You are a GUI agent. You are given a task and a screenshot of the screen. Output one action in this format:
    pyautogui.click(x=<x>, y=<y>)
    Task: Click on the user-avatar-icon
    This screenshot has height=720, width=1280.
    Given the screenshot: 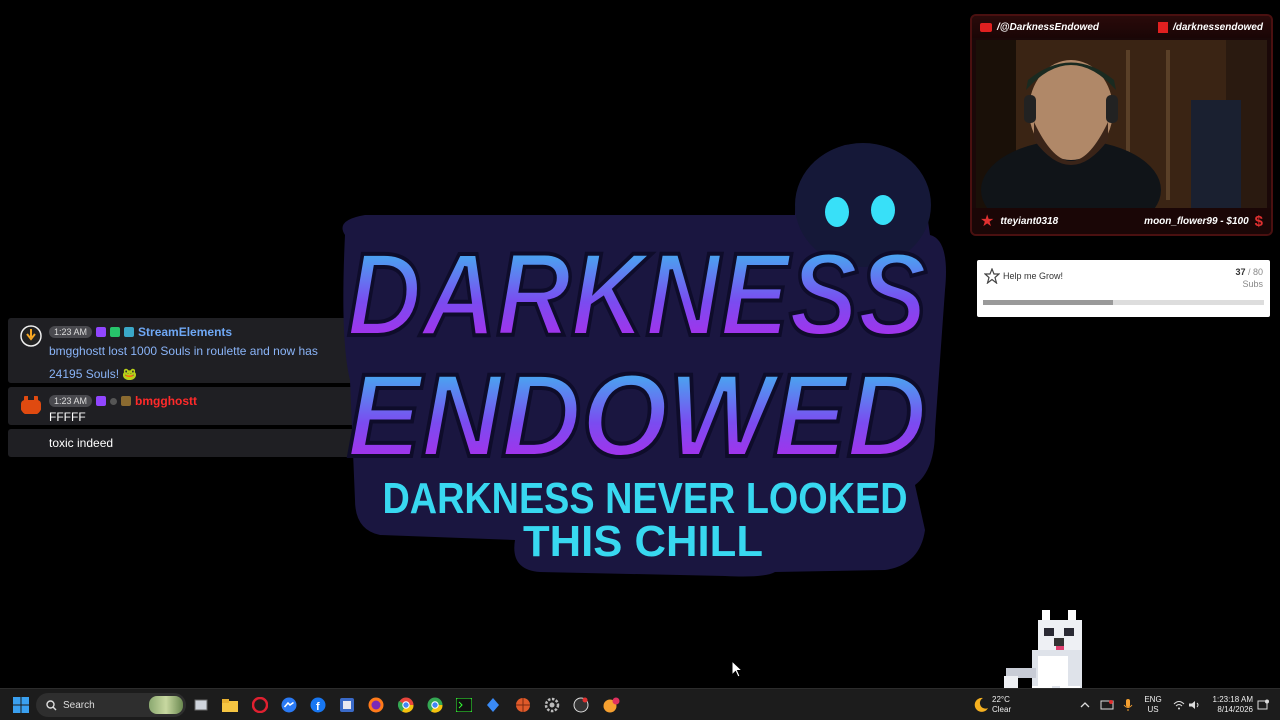 What is the action you would take?
    pyautogui.click(x=31, y=405)
    